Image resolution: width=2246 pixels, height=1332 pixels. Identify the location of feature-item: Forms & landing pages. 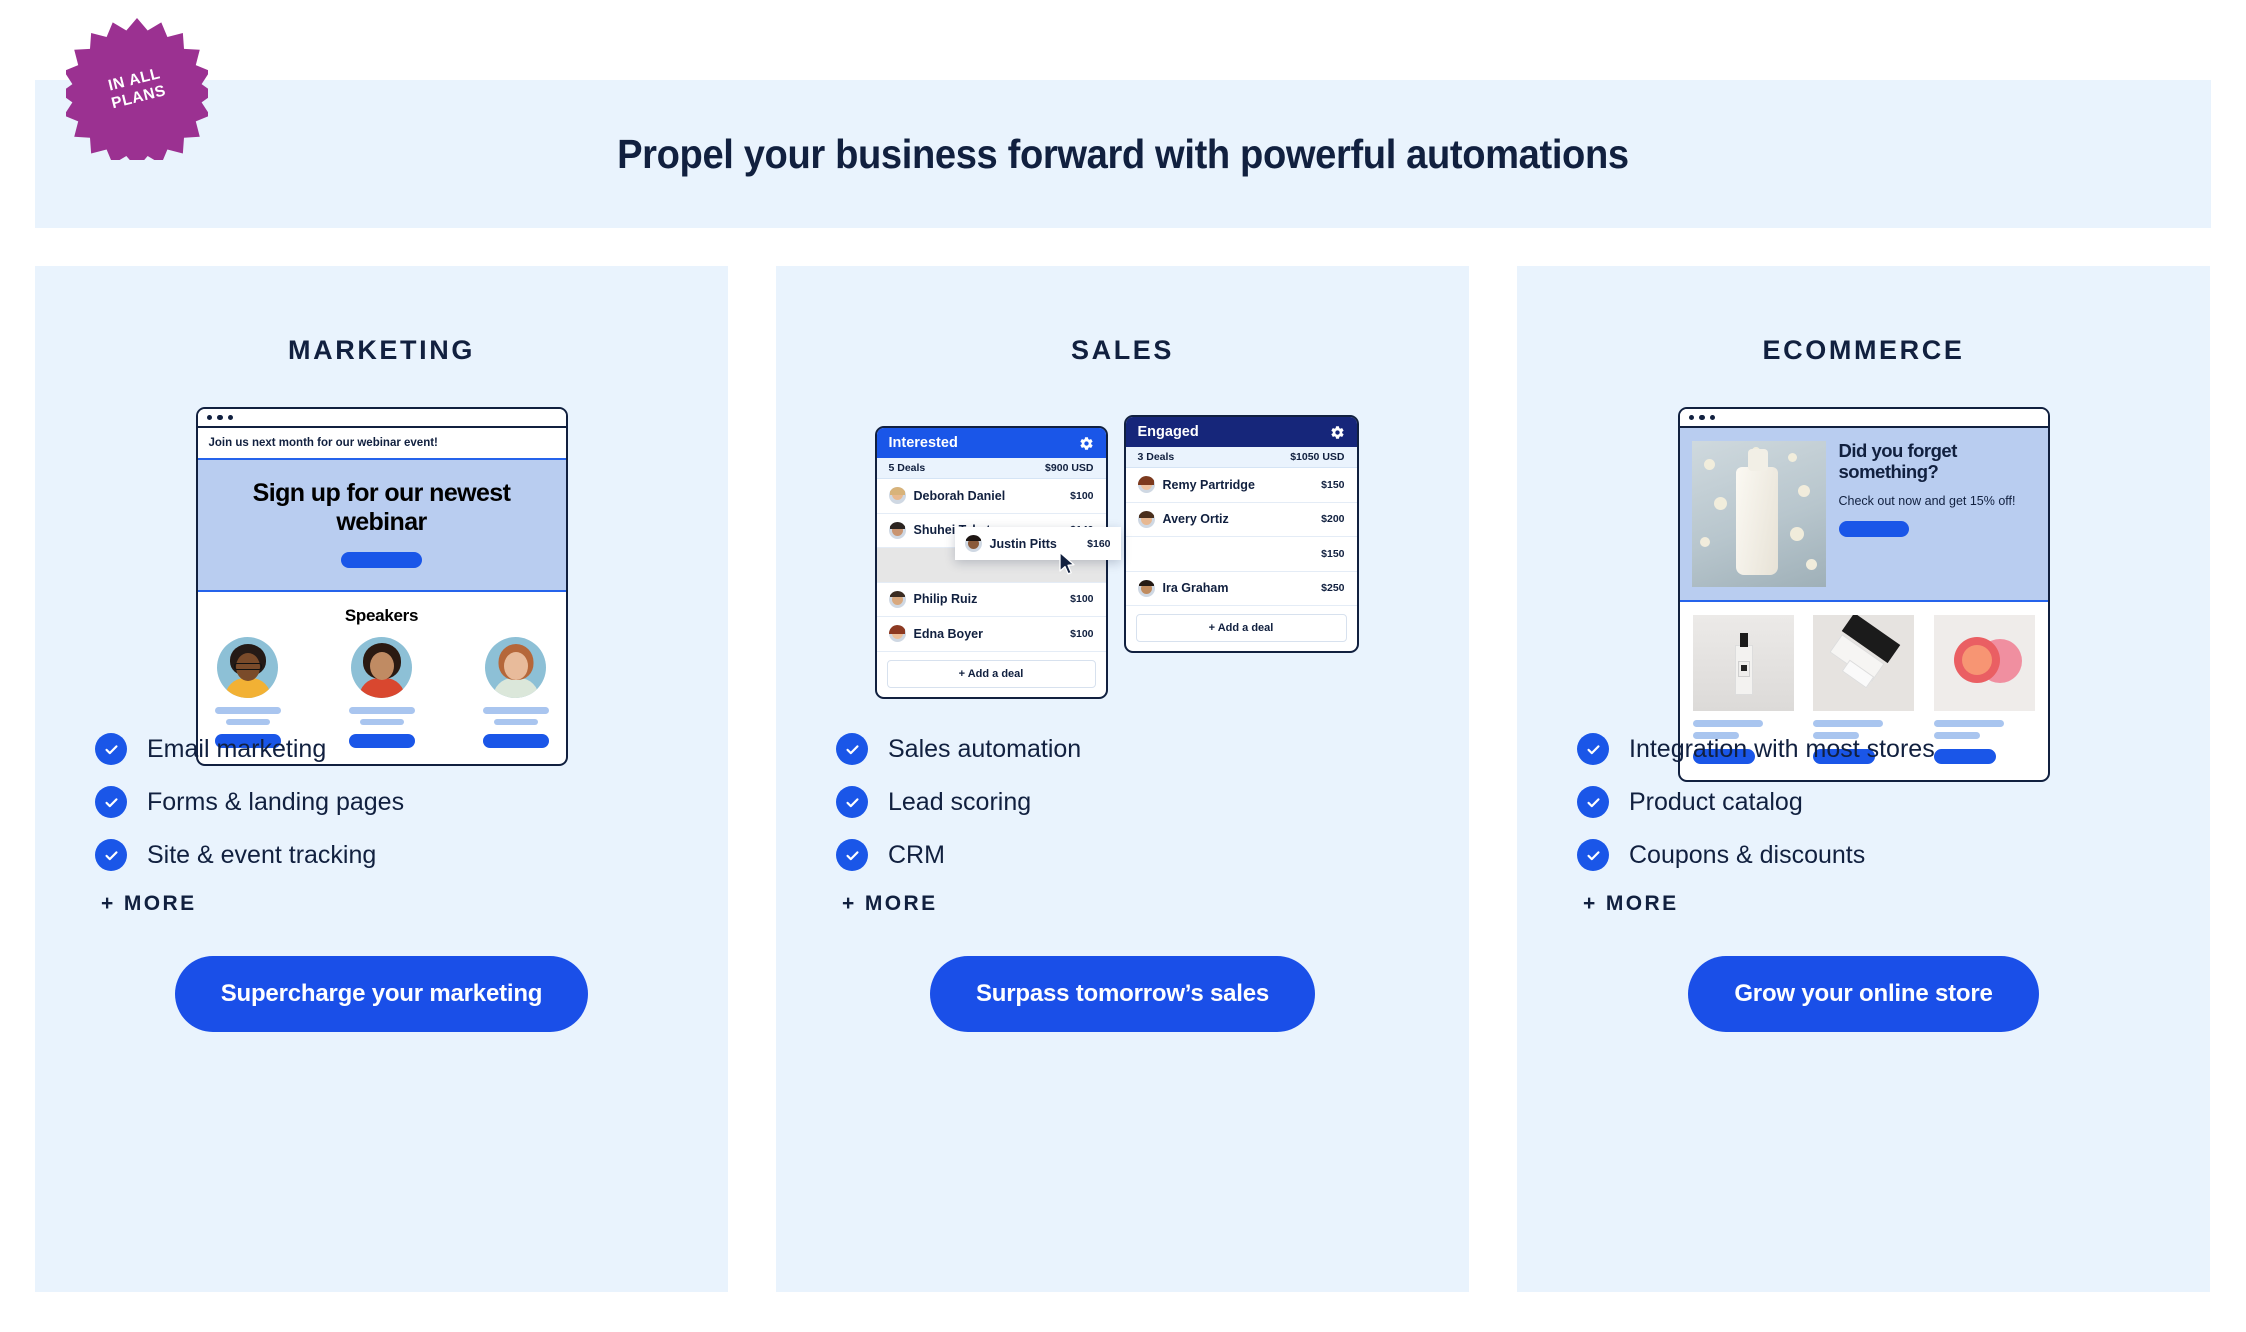
(411, 802).